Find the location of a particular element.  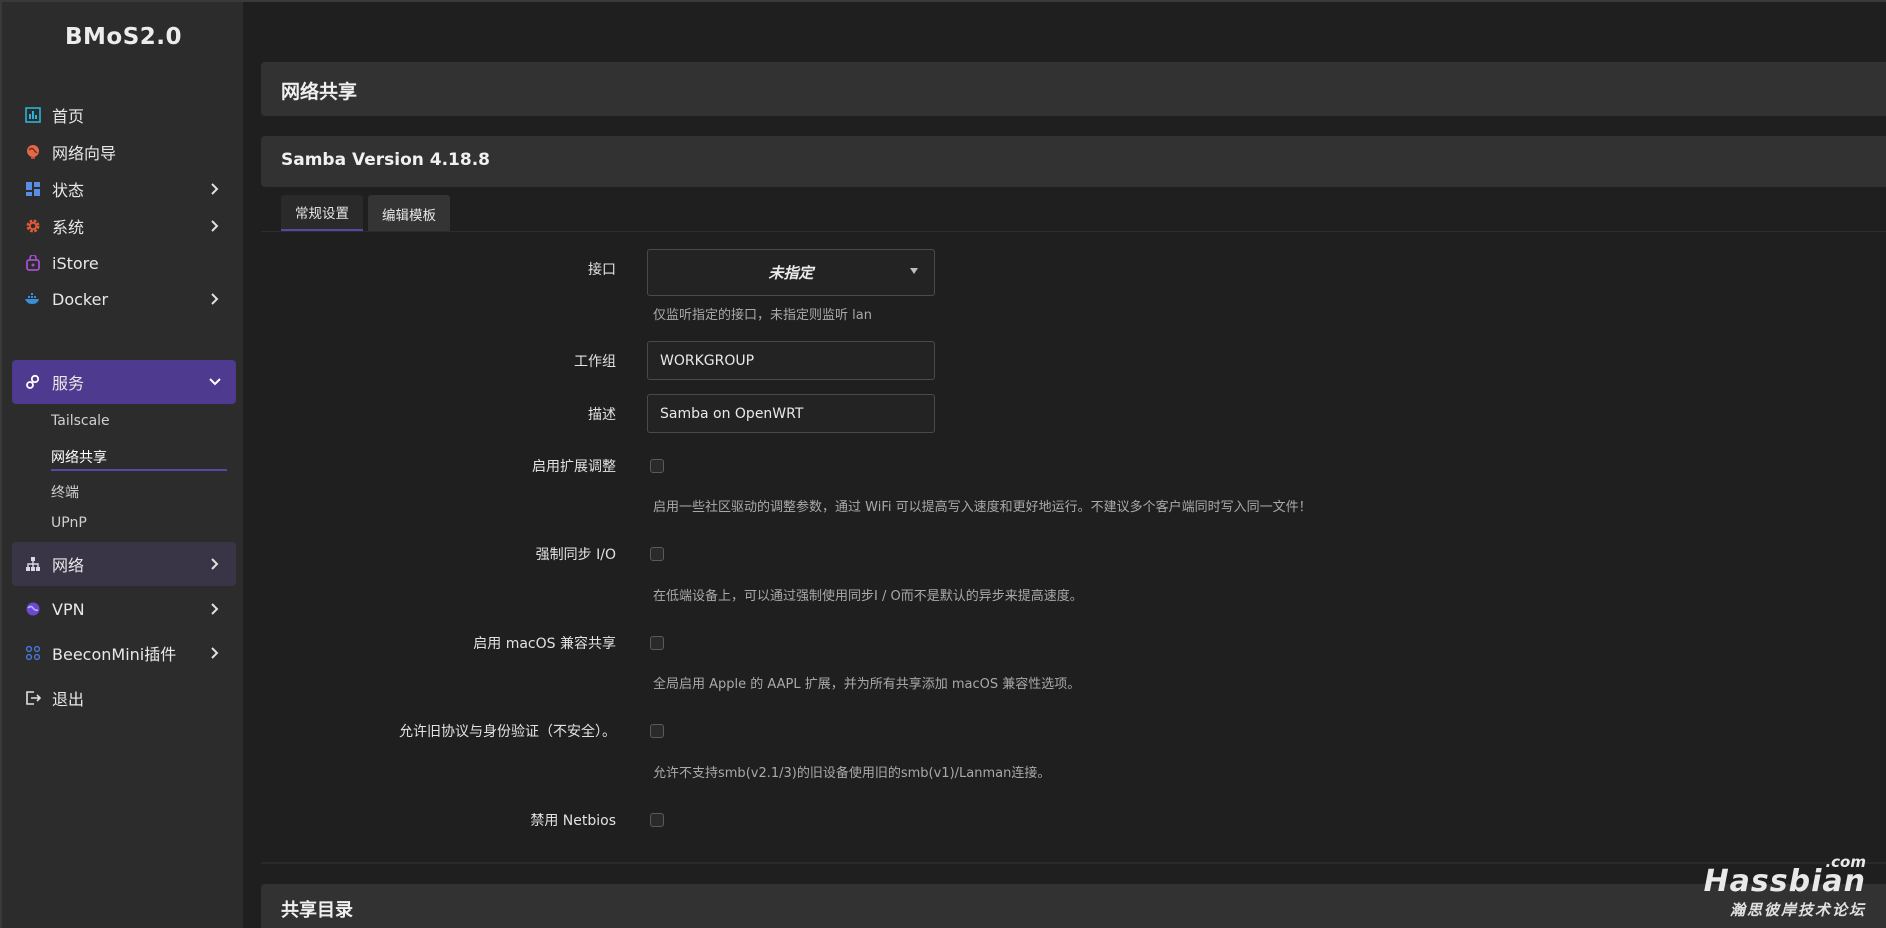

network-tree-icon is located at coordinates (33, 564).